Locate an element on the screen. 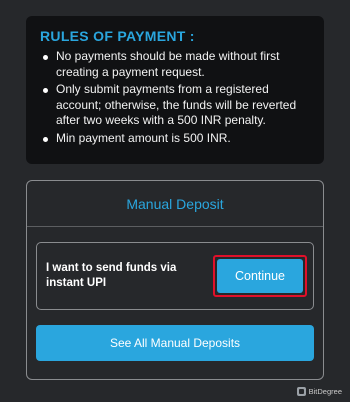 This screenshot has height=402, width=350. rules-item: Min payment amount is 500 INR. is located at coordinates (177, 139).